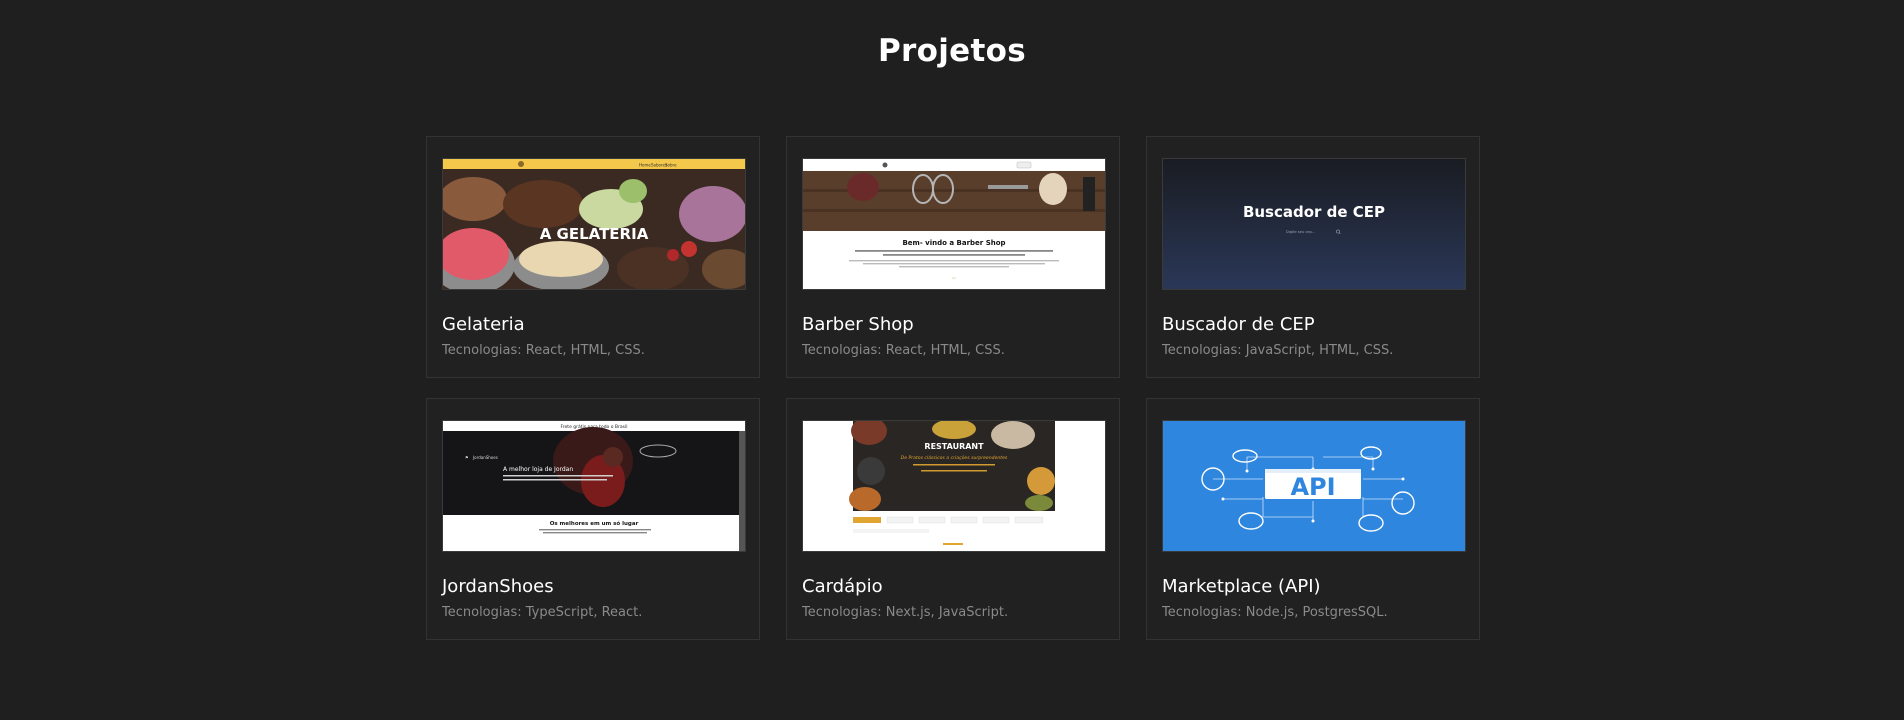 Image resolution: width=1904 pixels, height=720 pixels. I want to click on project-technologies: Tecnologias: Node.js, PostgresSQL., so click(1275, 612).